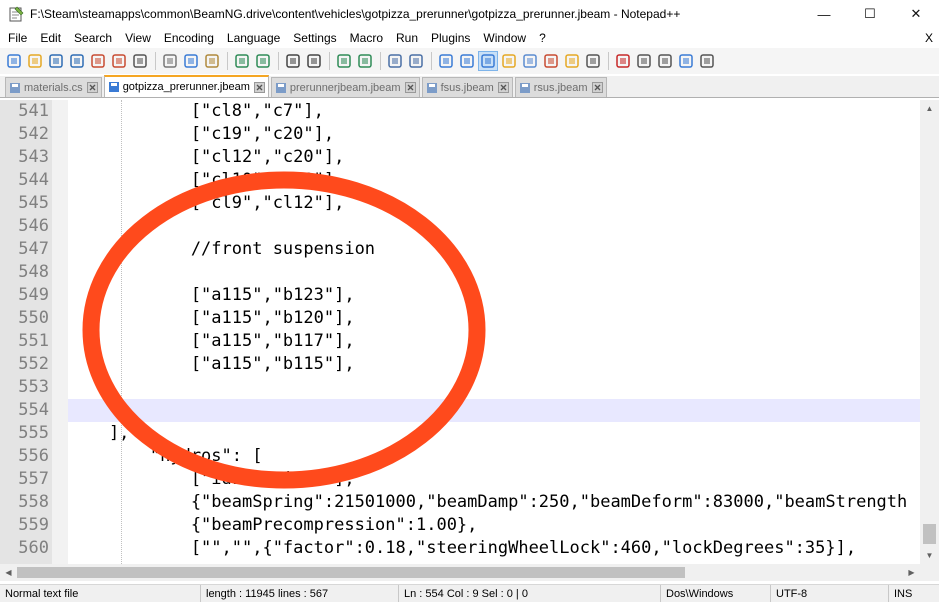  I want to click on maximize-button: ☐, so click(870, 14).